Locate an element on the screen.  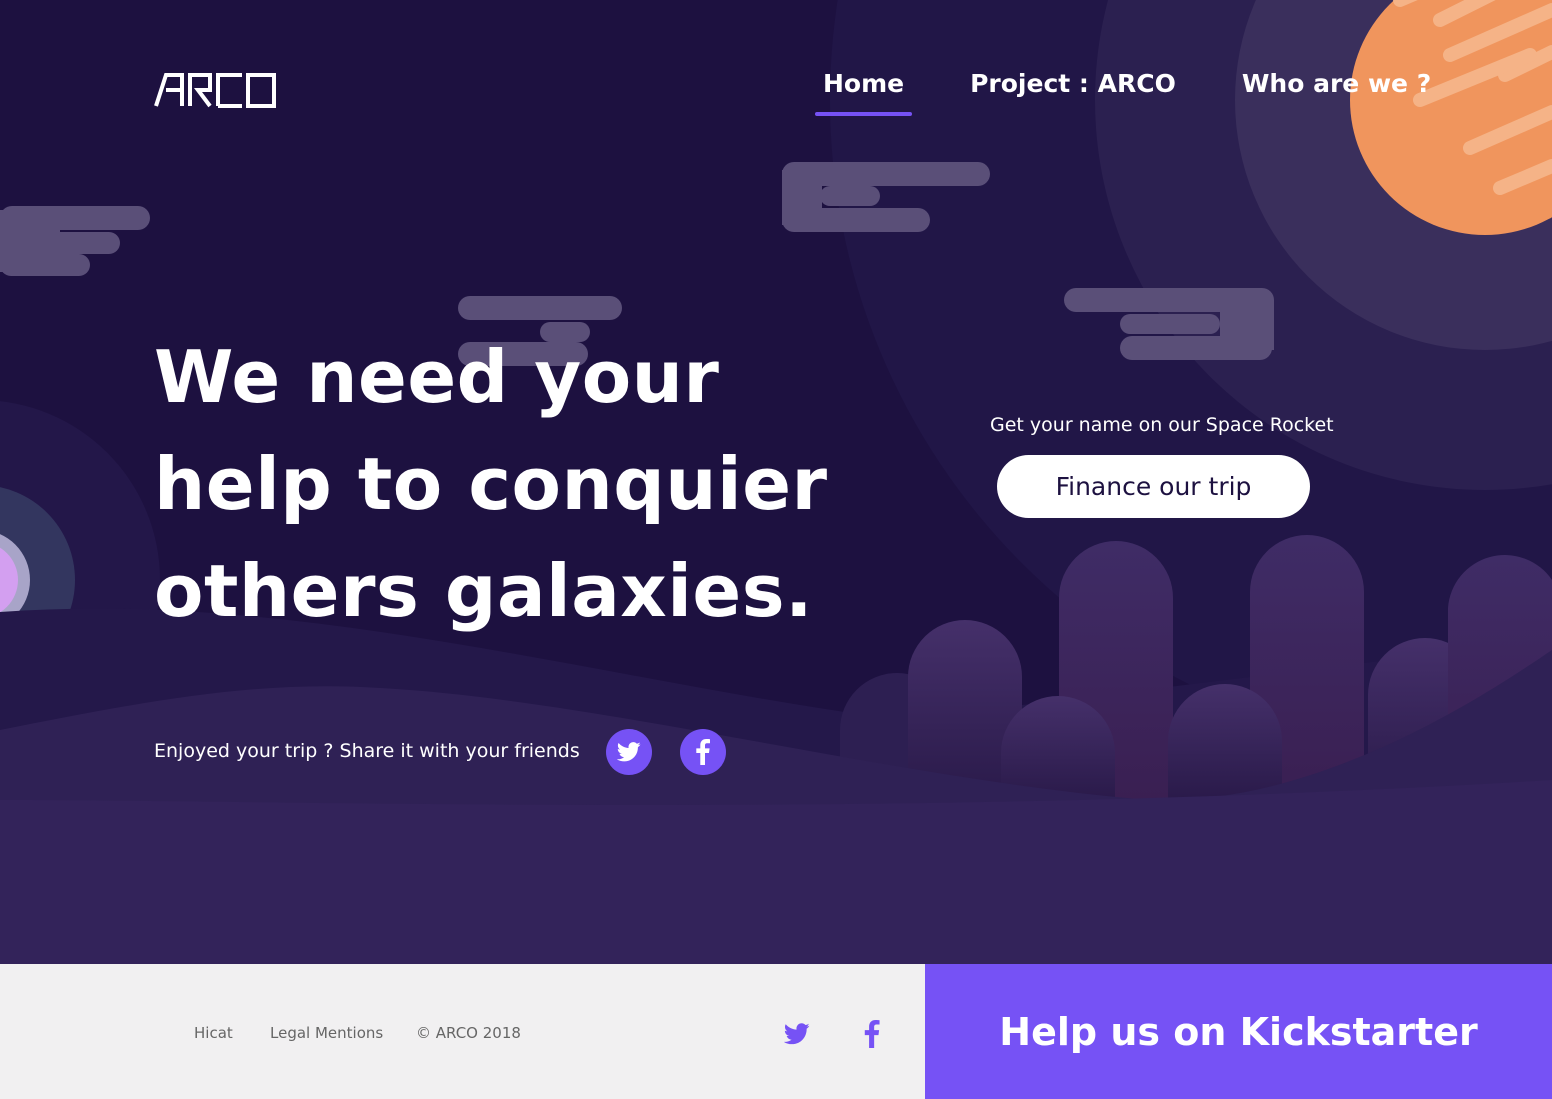
kickstarter-button: Help us on Kickstarter is located at coordinates (1238, 1031).